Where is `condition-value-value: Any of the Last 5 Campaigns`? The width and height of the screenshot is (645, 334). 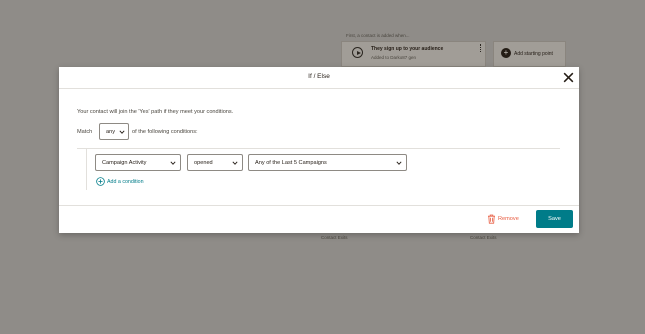
condition-value-value: Any of the Last 5 Campaigns is located at coordinates (291, 163).